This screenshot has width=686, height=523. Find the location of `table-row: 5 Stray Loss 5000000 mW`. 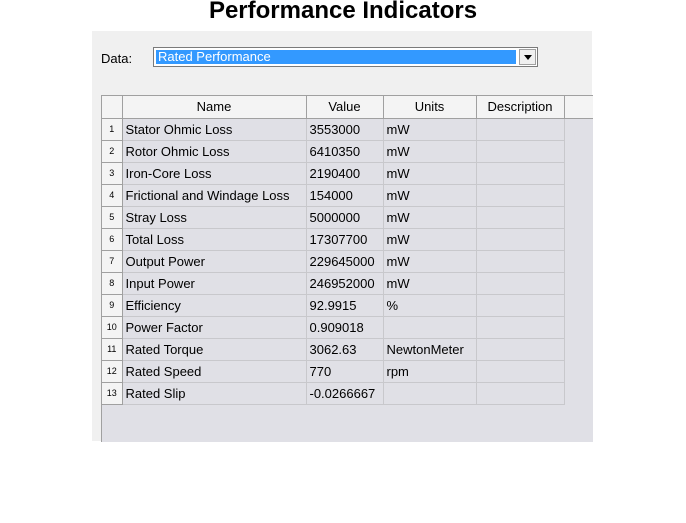

table-row: 5 Stray Loss 5000000 mW is located at coordinates (347, 217).